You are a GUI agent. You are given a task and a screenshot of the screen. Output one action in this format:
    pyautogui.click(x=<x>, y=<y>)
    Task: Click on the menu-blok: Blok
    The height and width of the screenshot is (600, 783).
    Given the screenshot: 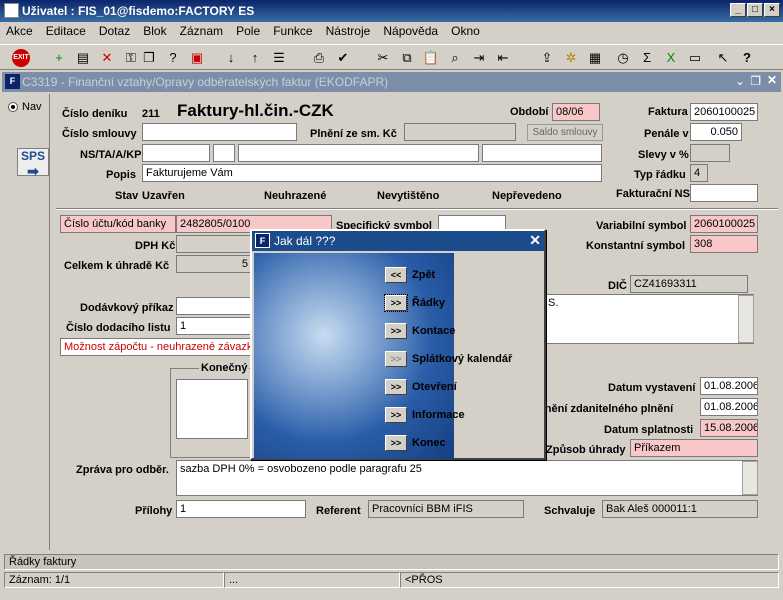 What is the action you would take?
    pyautogui.click(x=154, y=31)
    